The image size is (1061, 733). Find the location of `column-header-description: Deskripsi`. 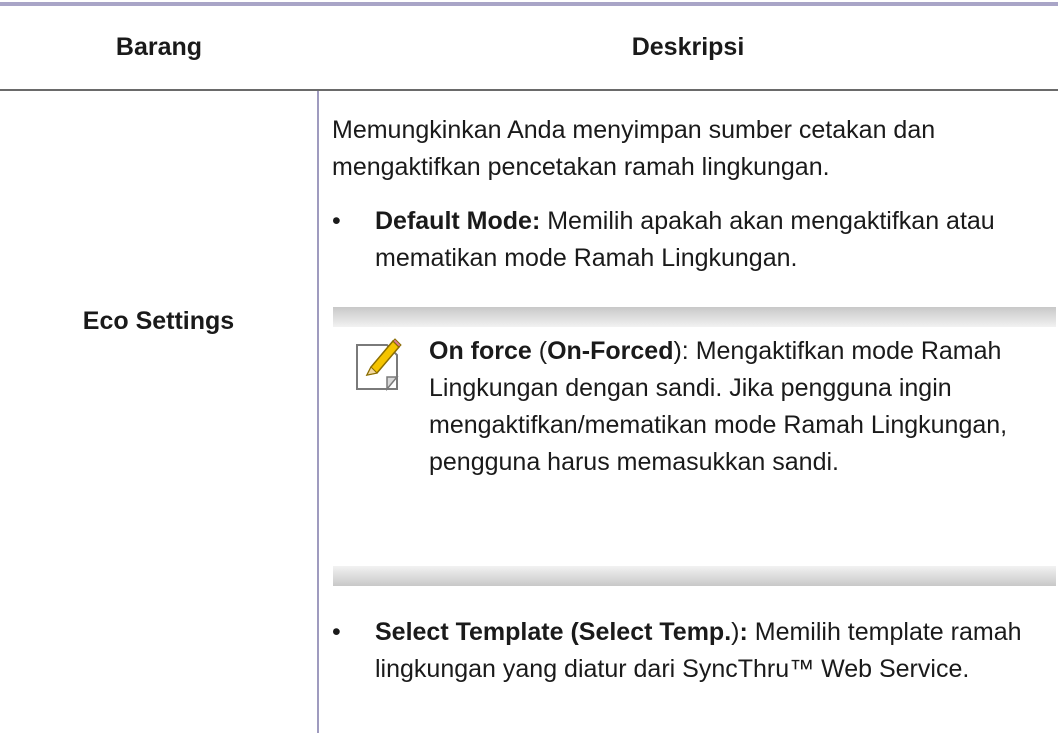

column-header-description: Deskripsi is located at coordinates (688, 47).